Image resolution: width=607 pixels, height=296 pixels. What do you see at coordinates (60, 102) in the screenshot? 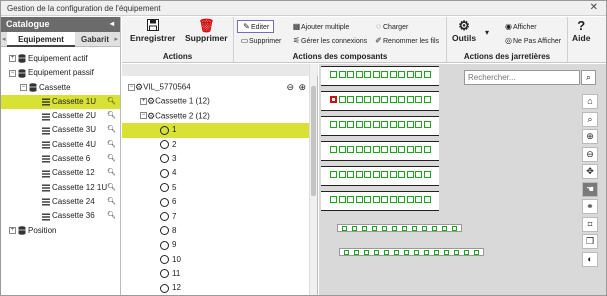
I see `catalogue-item: Cassette 1U 🔍︎` at bounding box center [60, 102].